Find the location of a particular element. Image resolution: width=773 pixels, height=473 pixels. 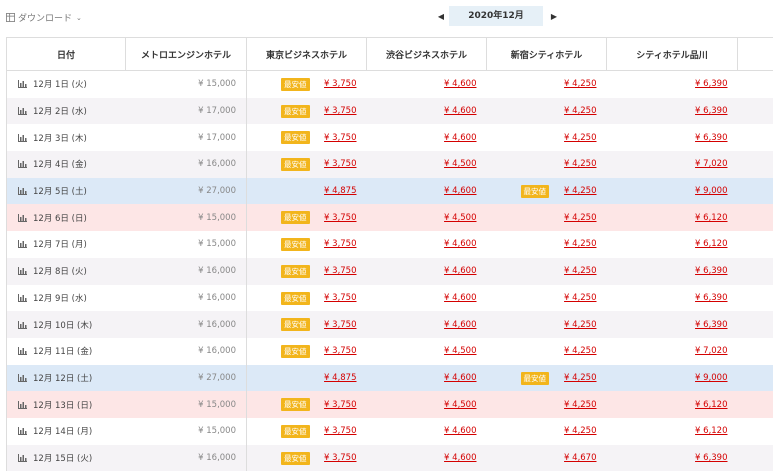

column-header-own-hotel: メトロエンジンホテル is located at coordinates (186, 54).